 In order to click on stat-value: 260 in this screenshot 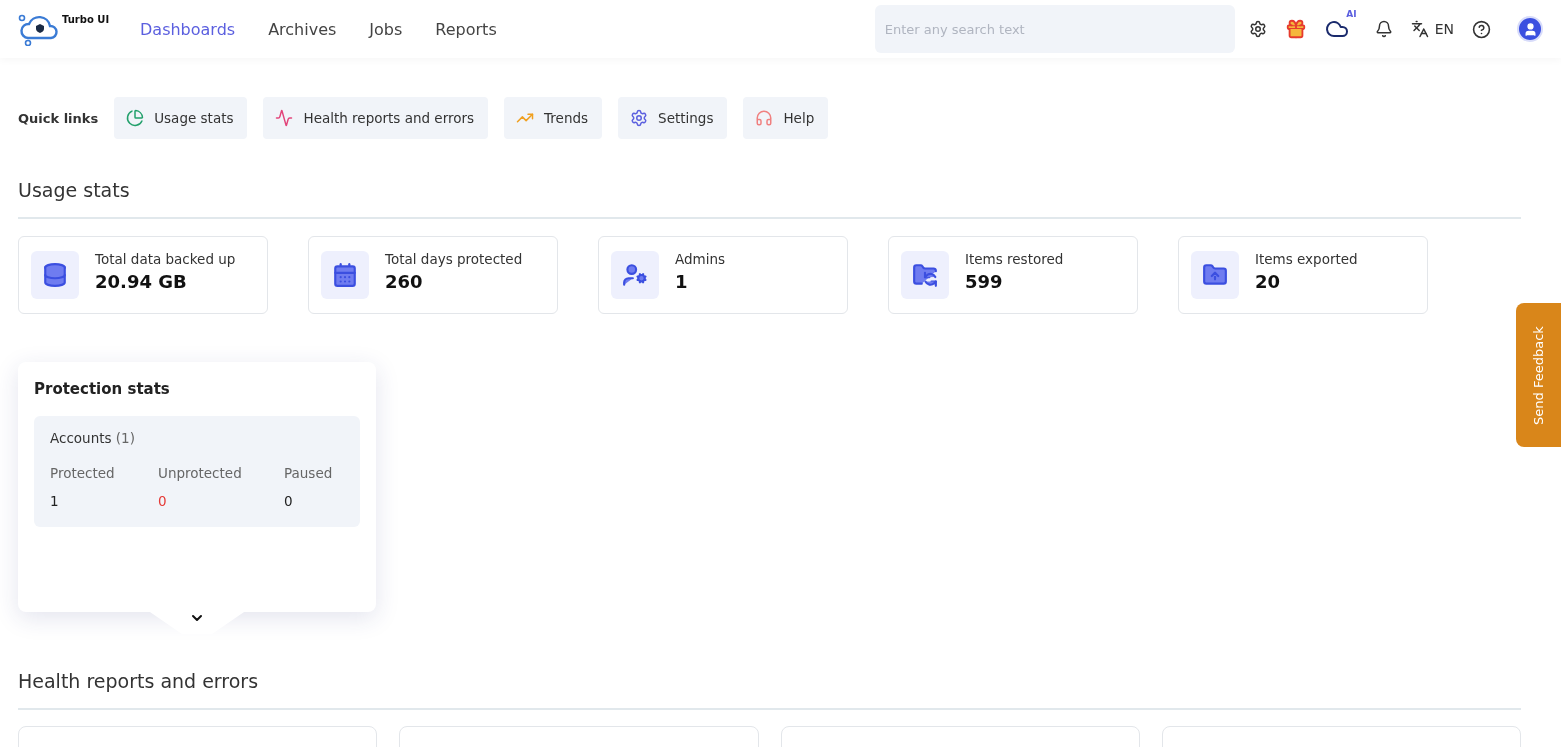, I will do `click(404, 281)`.